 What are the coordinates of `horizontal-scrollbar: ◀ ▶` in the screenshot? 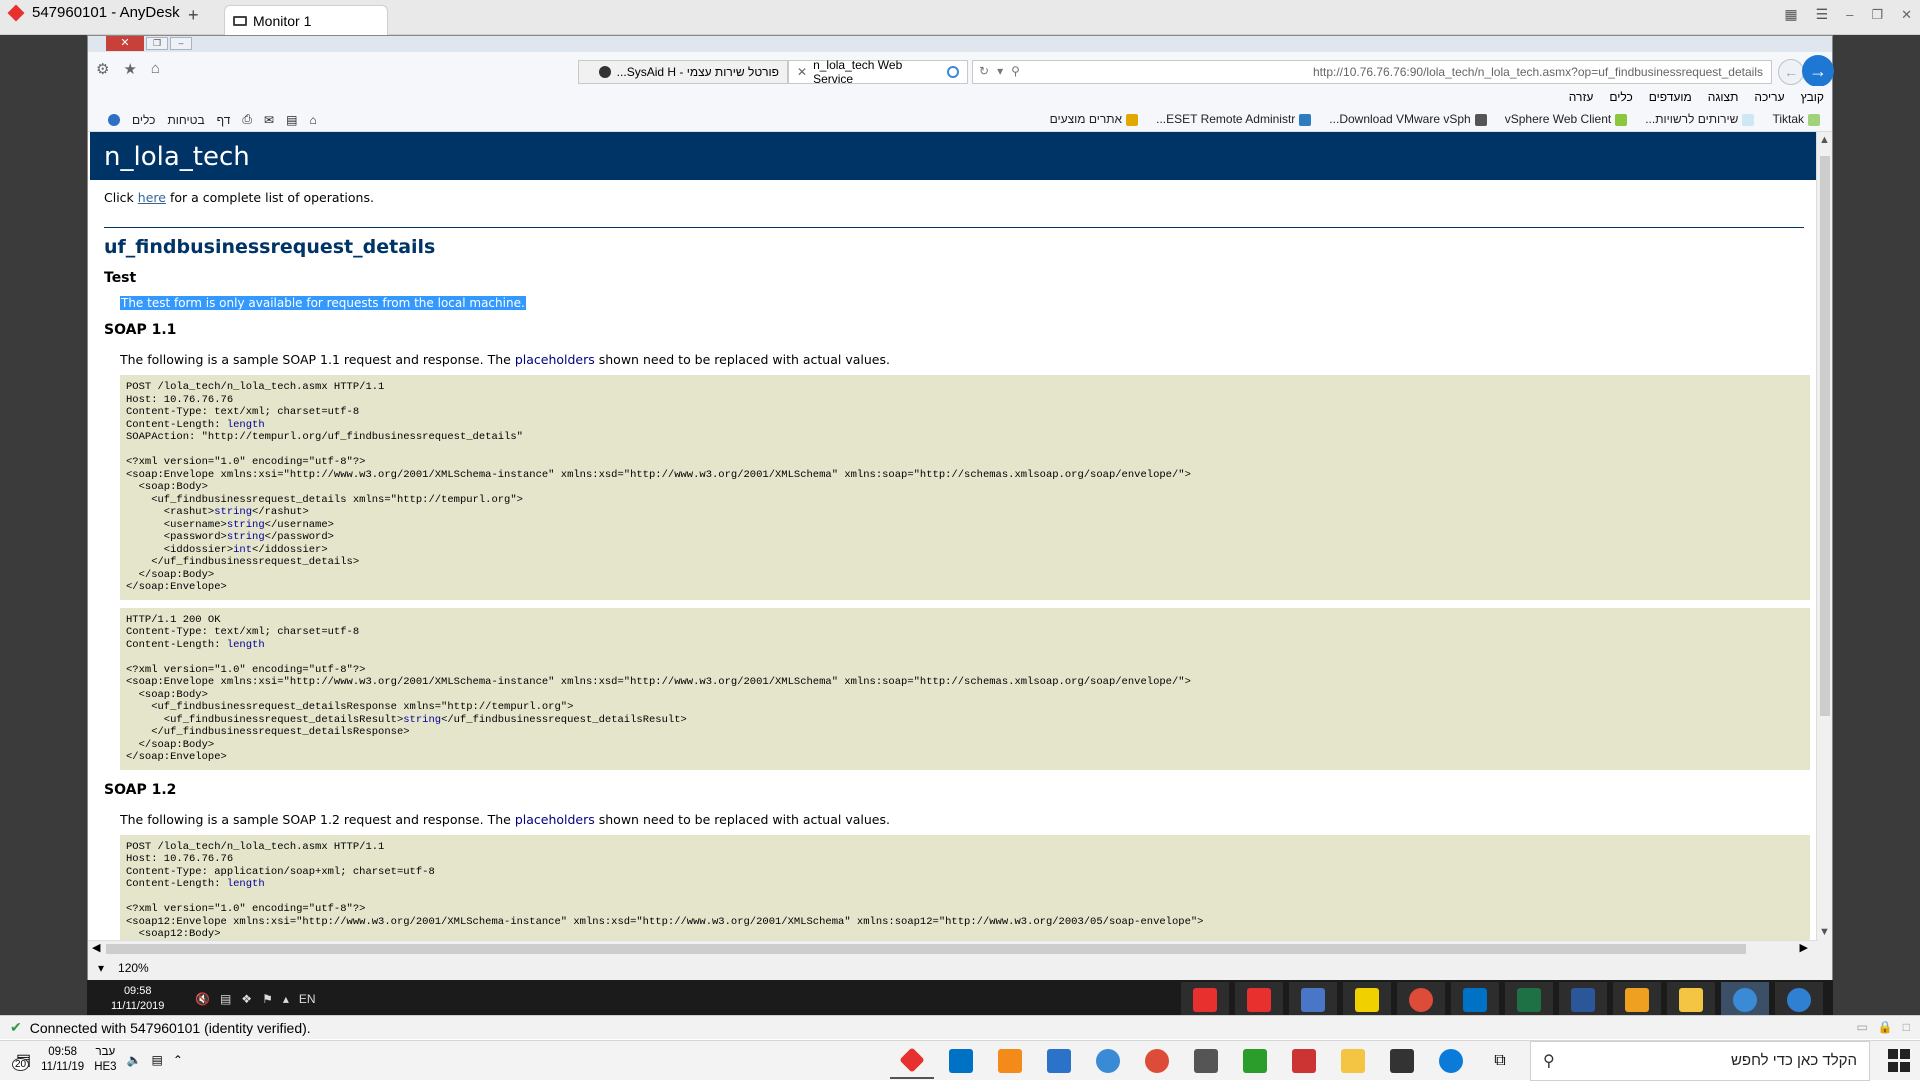 It's located at (953, 948).